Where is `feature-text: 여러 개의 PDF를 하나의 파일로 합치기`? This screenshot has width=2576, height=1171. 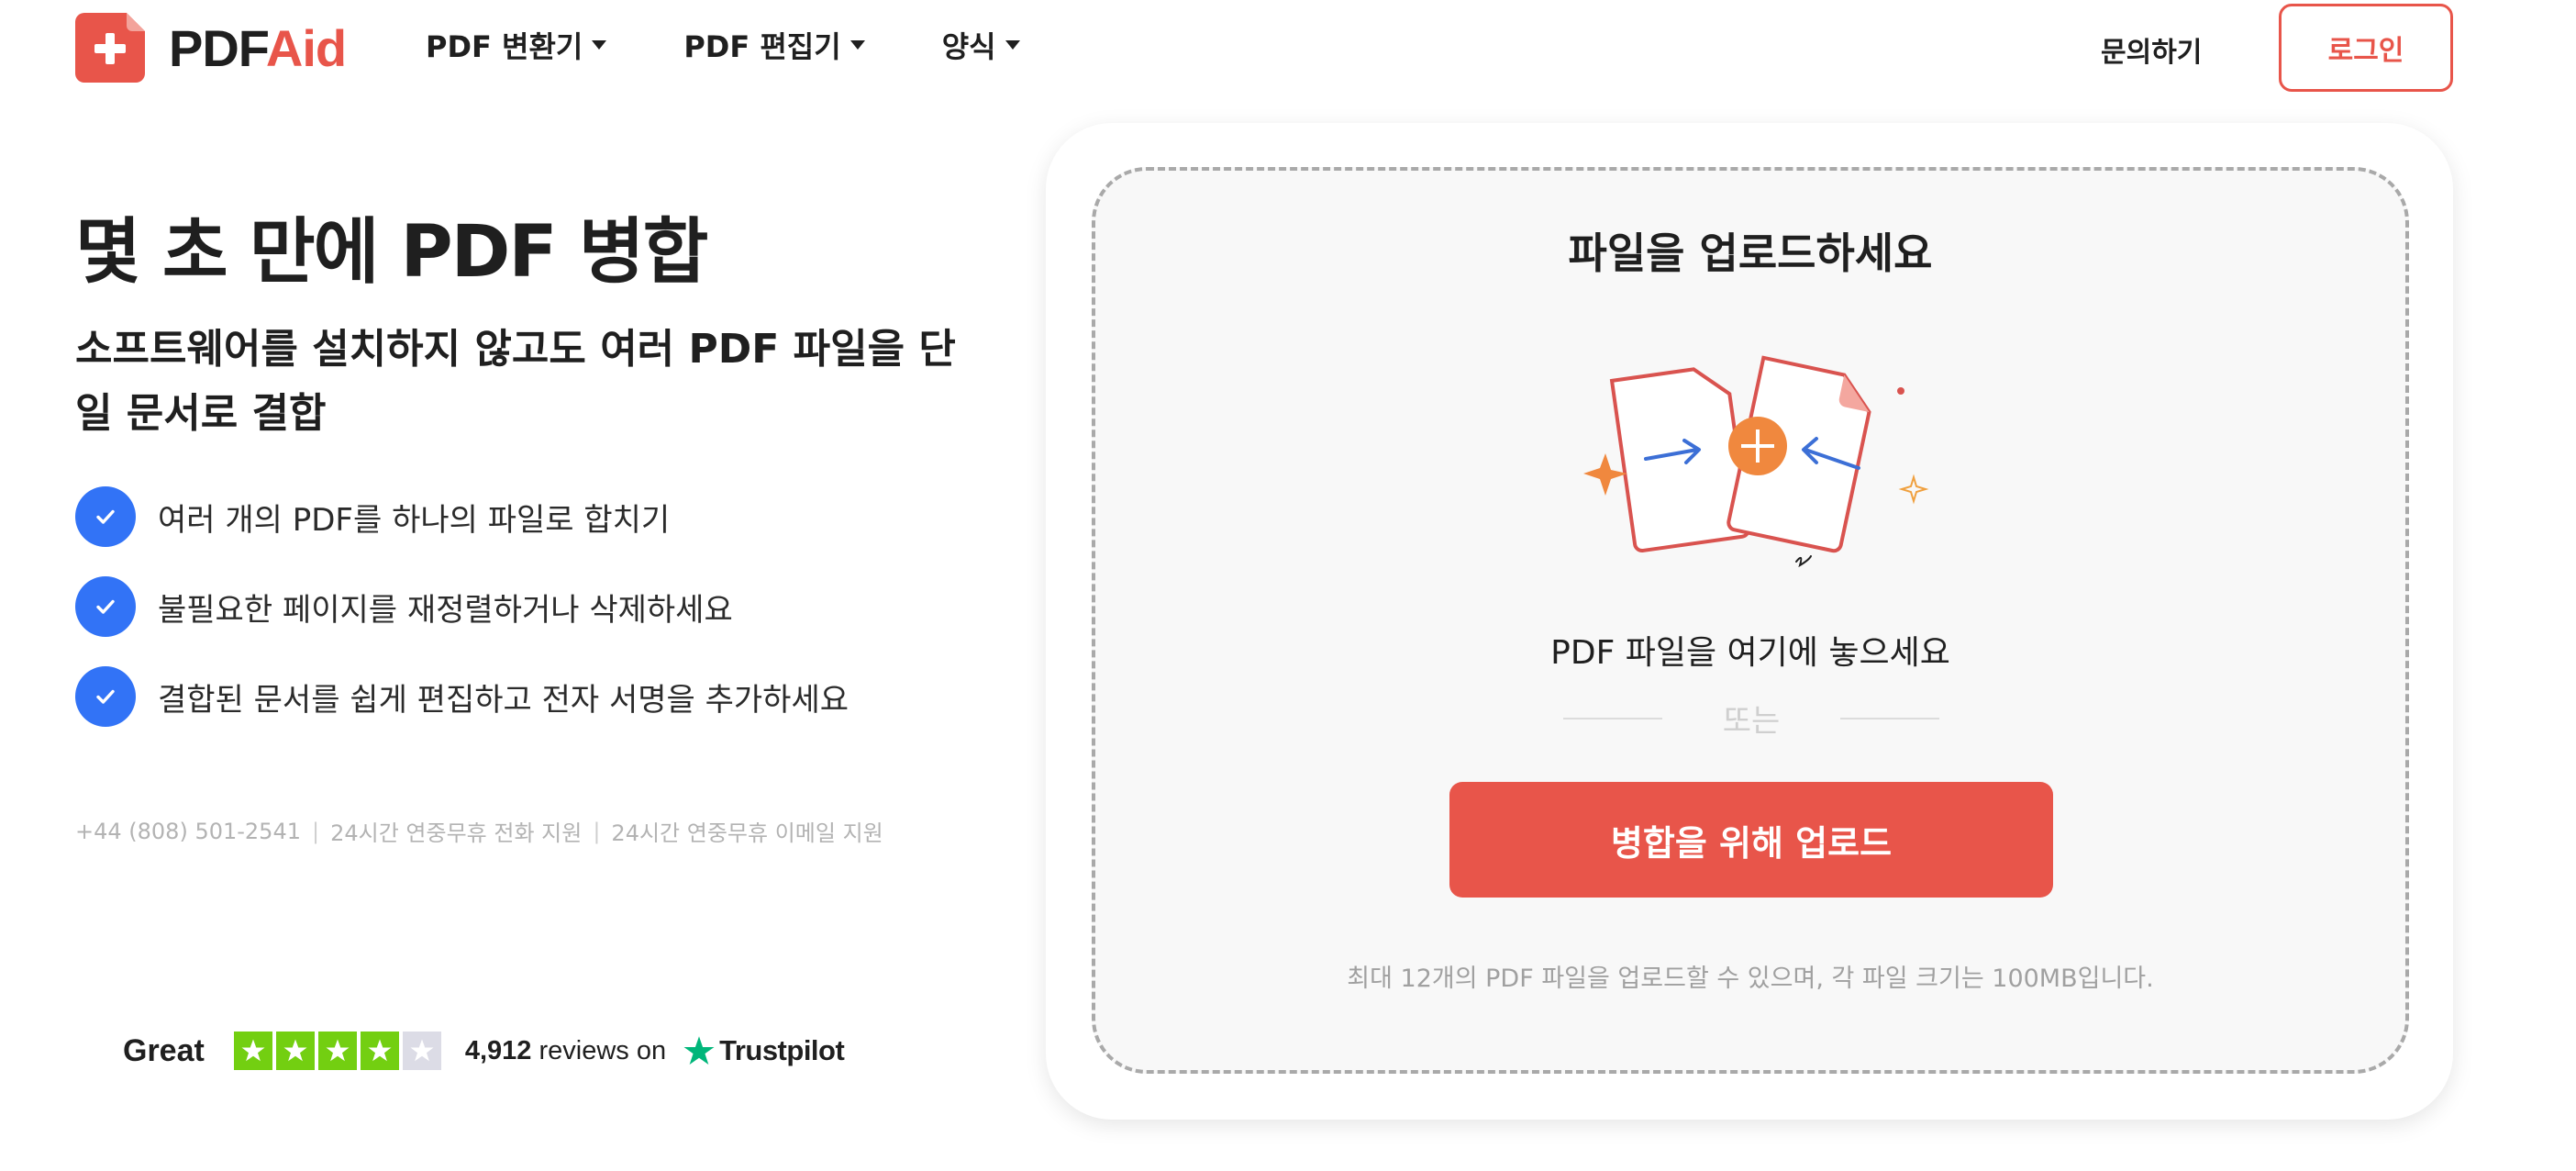 feature-text: 여러 개의 PDF를 하나의 파일로 합치기 is located at coordinates (414, 520).